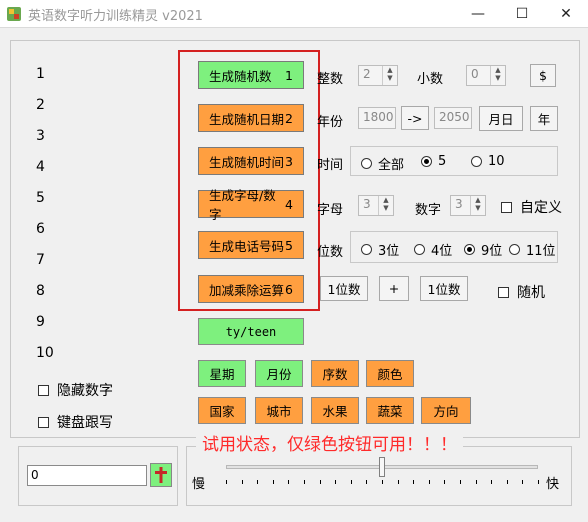 The height and width of the screenshot is (522, 588). I want to click on place-option-3: 3位, so click(380, 249).